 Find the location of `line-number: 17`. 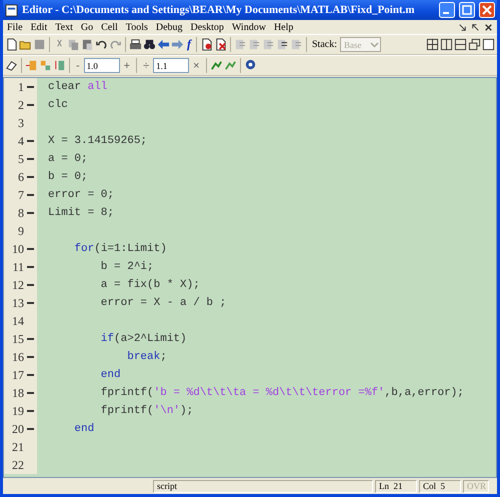

line-number: 17 is located at coordinates (18, 375).